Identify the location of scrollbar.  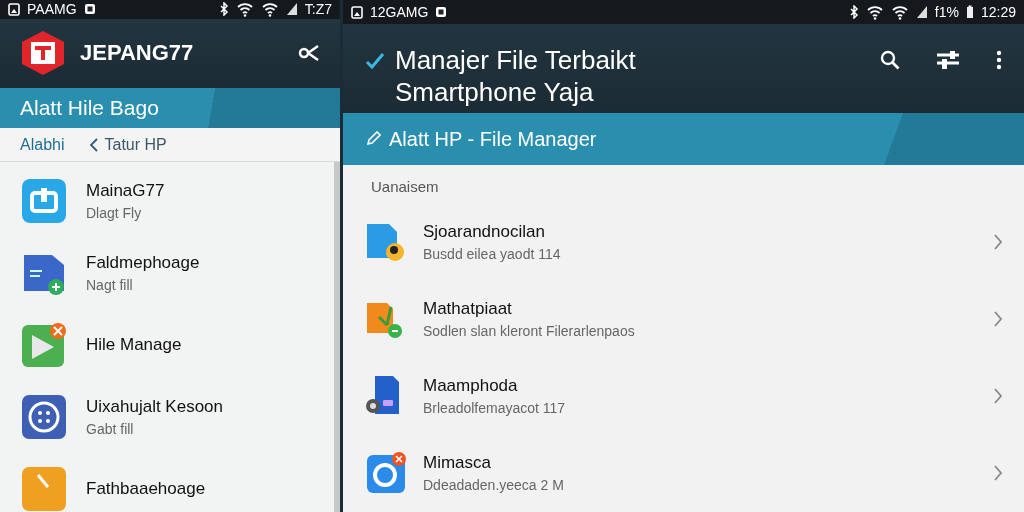
(337, 337).